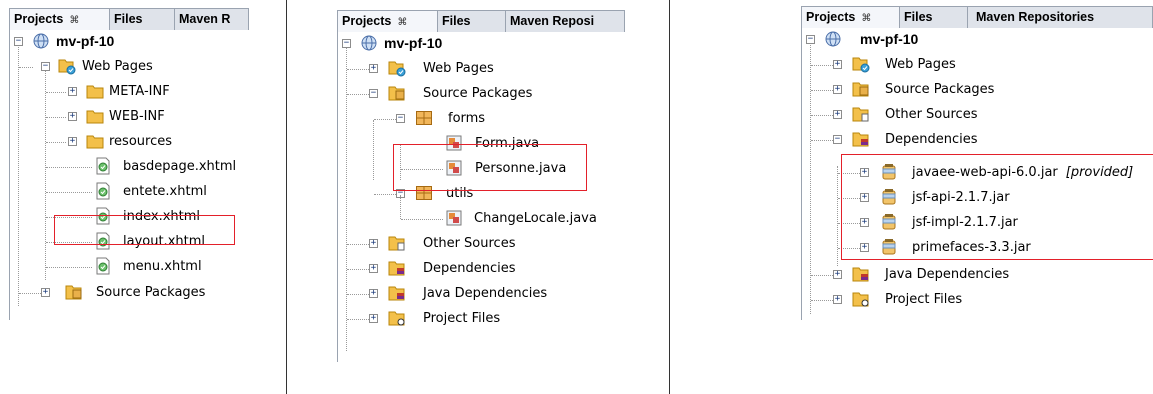 This screenshot has width=1153, height=394. What do you see at coordinates (130, 117) in the screenshot?
I see `tree-node-web-inf: + WEB-INF` at bounding box center [130, 117].